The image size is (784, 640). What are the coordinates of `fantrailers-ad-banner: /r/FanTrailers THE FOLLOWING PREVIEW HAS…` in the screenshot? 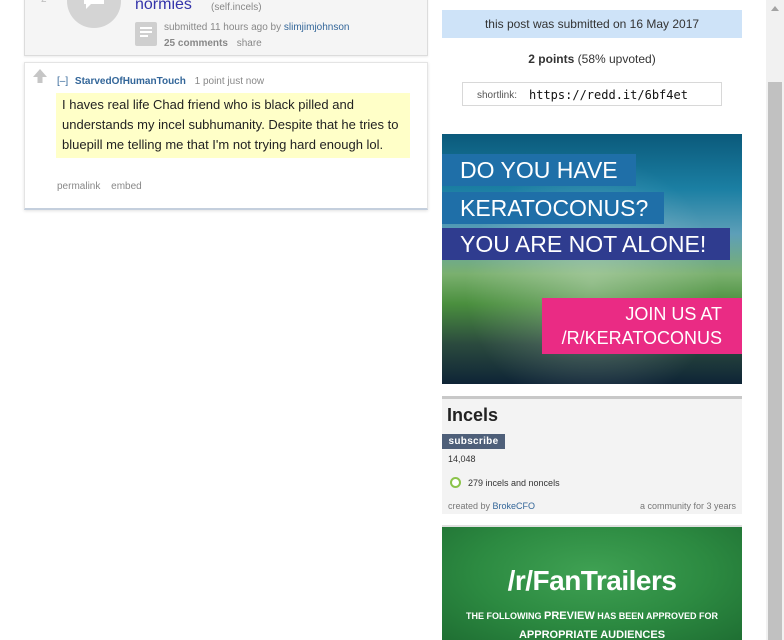 It's located at (592, 582).